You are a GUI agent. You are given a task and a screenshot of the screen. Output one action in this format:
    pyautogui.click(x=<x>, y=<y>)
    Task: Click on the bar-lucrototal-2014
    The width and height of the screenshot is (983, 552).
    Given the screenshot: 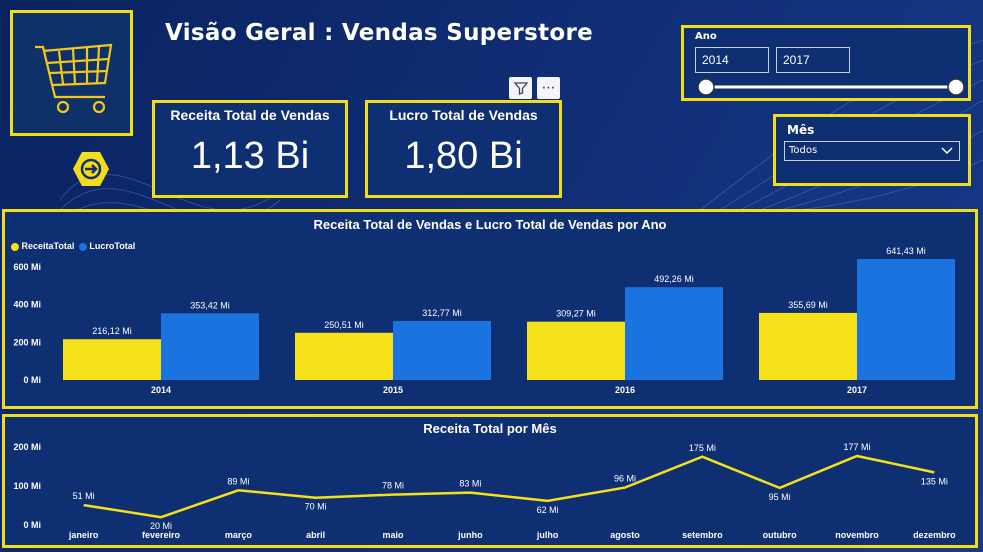 What is the action you would take?
    pyautogui.click(x=210, y=346)
    